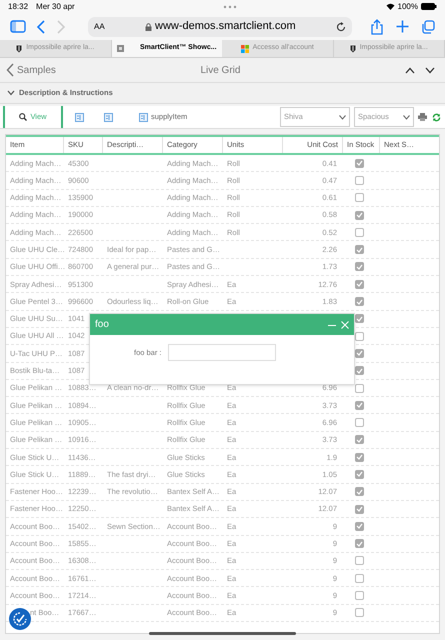 This screenshot has height=640, width=445. Describe the element at coordinates (422, 116) in the screenshot. I see `print-icon` at that location.